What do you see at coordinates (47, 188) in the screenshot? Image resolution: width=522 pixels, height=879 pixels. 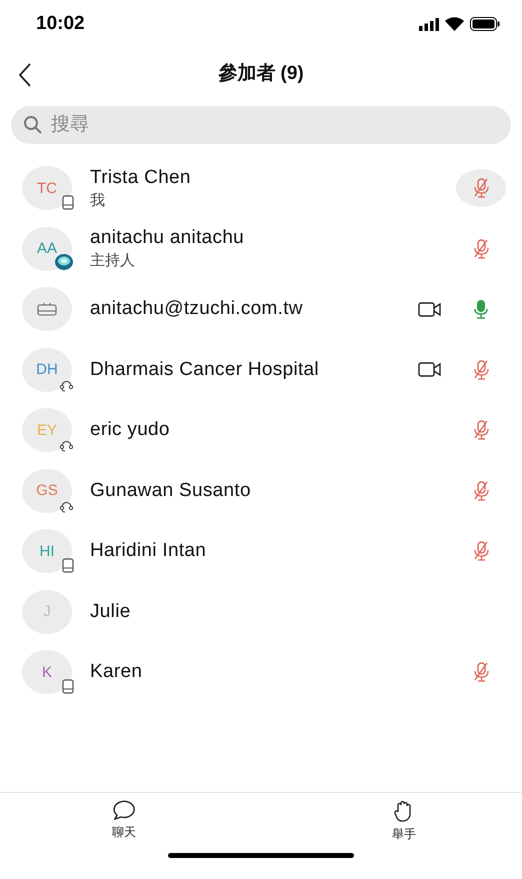 I see `avatar-initials: TC` at bounding box center [47, 188].